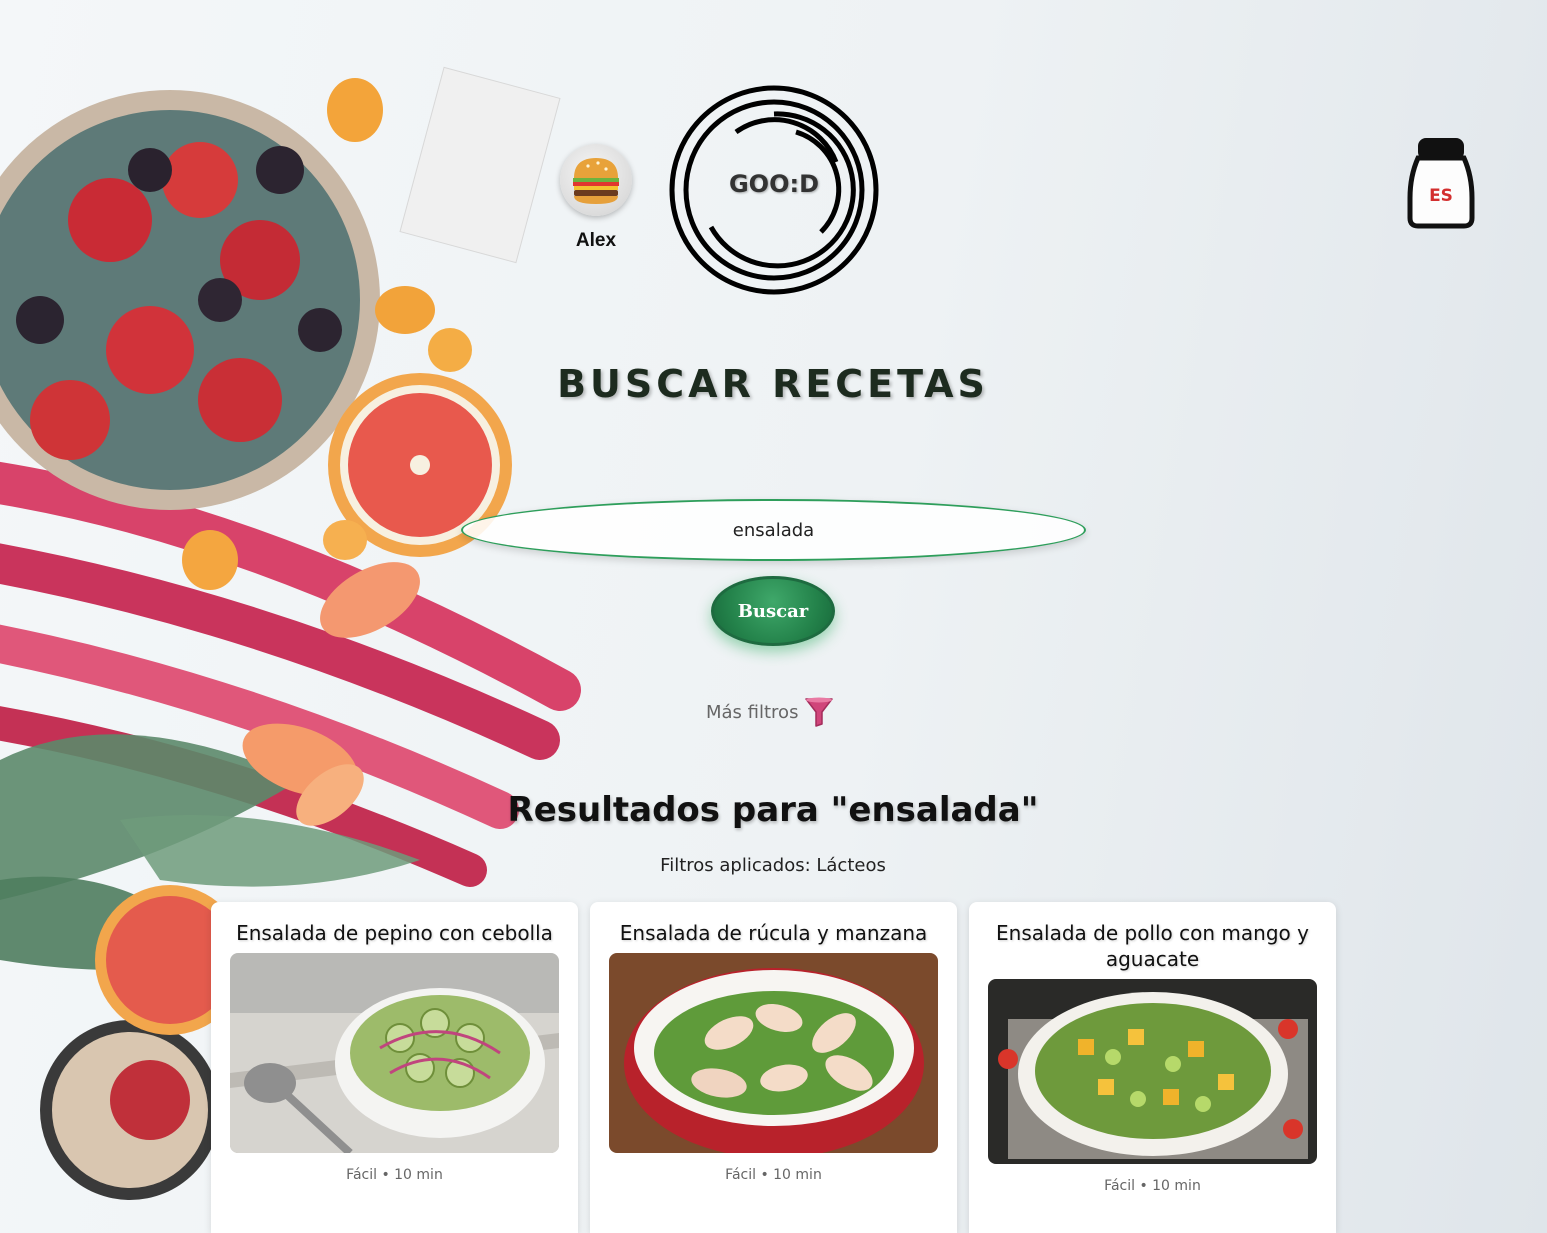  I want to click on filters-applied-text: Filtros aplicados: Lácteos, so click(773, 865).